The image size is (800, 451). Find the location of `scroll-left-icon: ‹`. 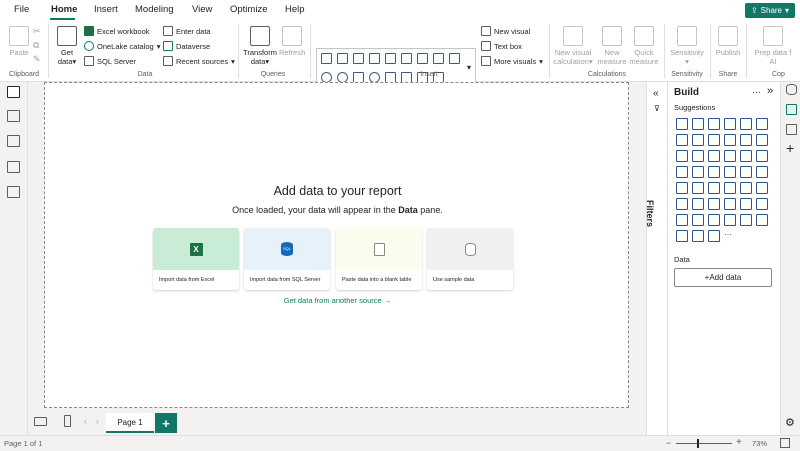

scroll-left-icon: ‹ is located at coordinates (85, 421).